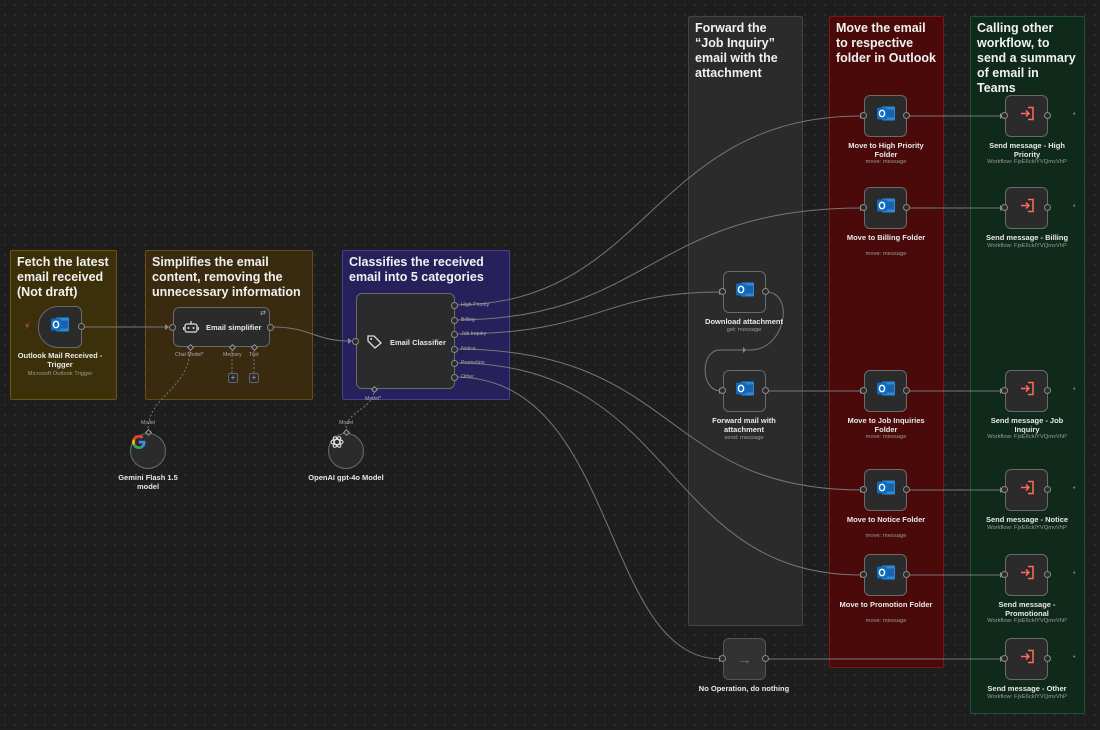 This screenshot has height=730, width=1100. I want to click on classifier-output-job-inquiry, so click(454, 334).